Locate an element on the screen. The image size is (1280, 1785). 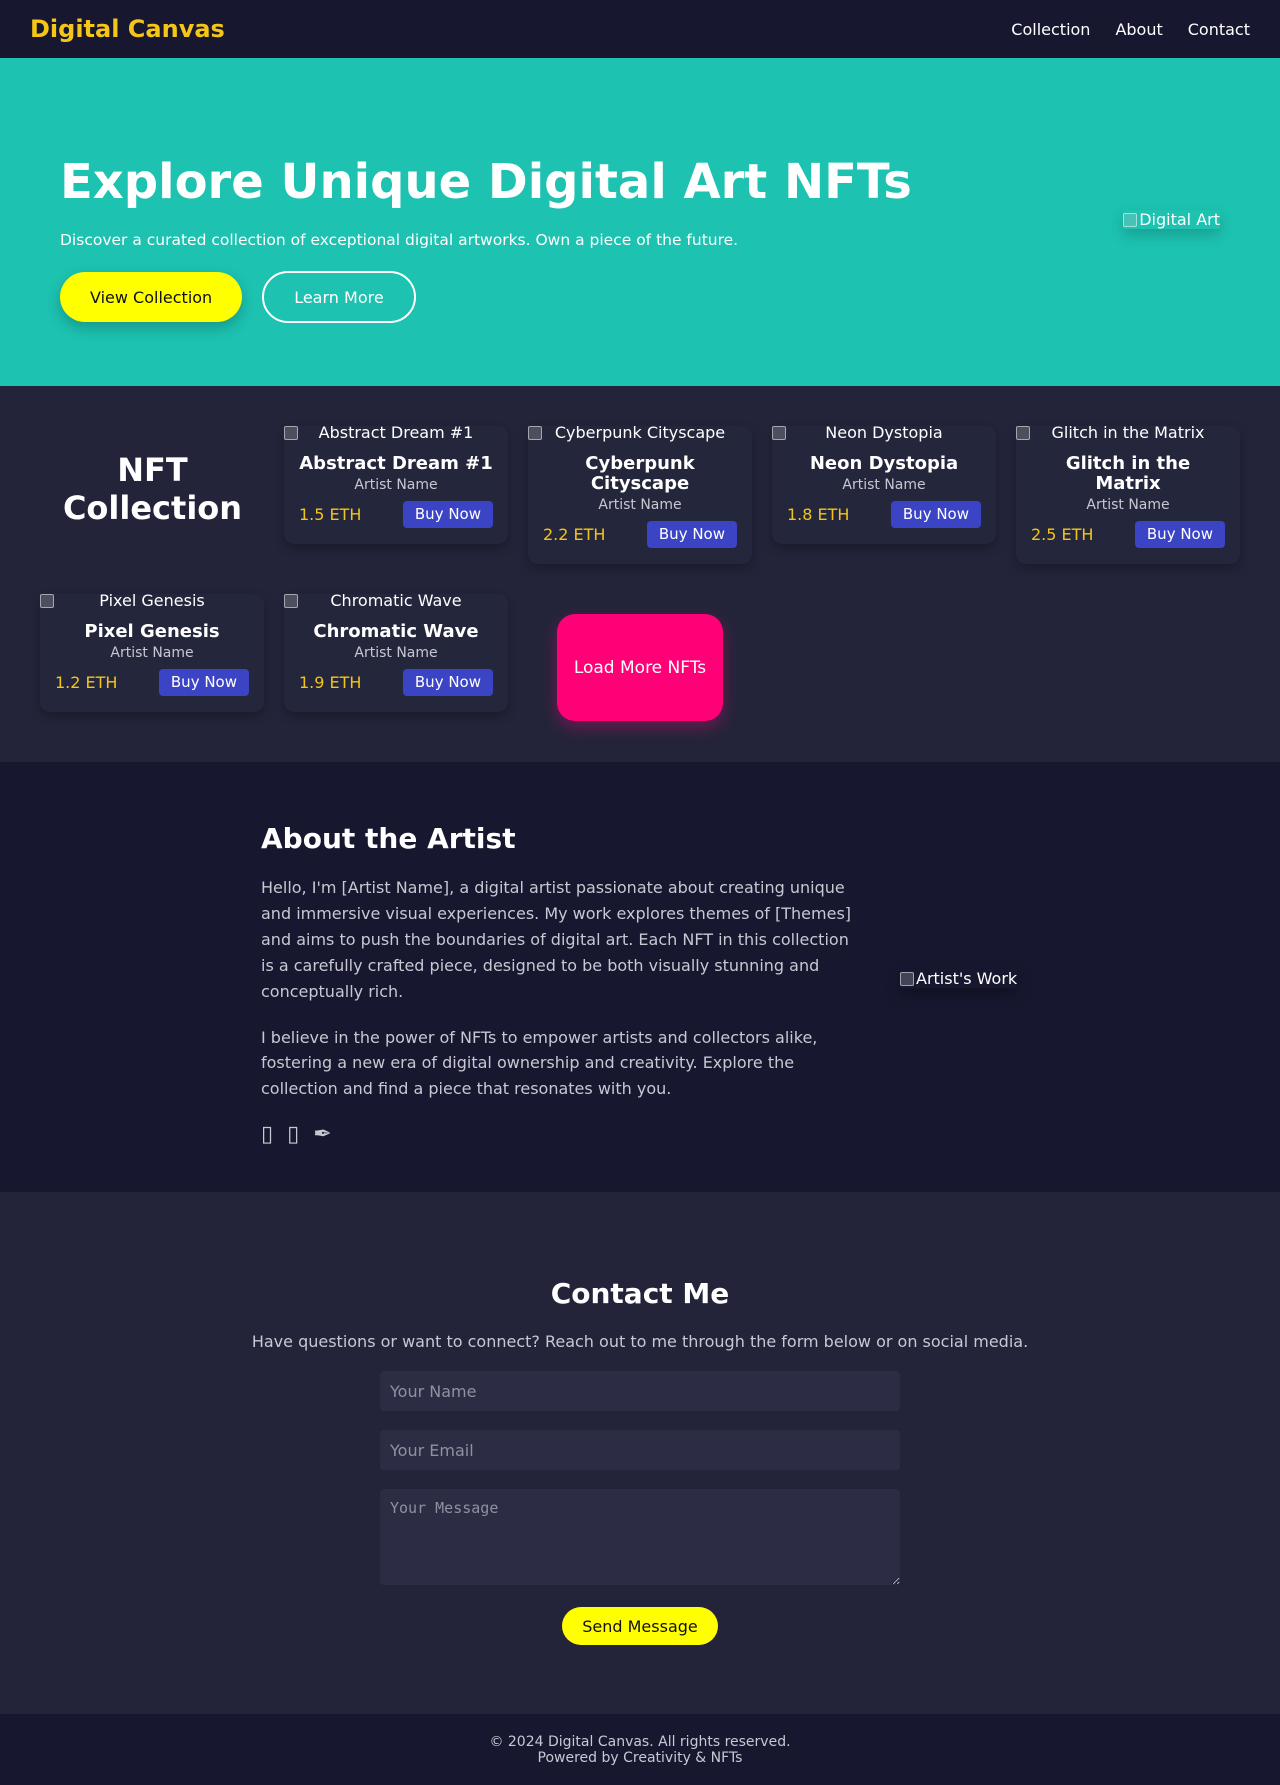
artist-work-image: Artist's Work is located at coordinates (958, 978).